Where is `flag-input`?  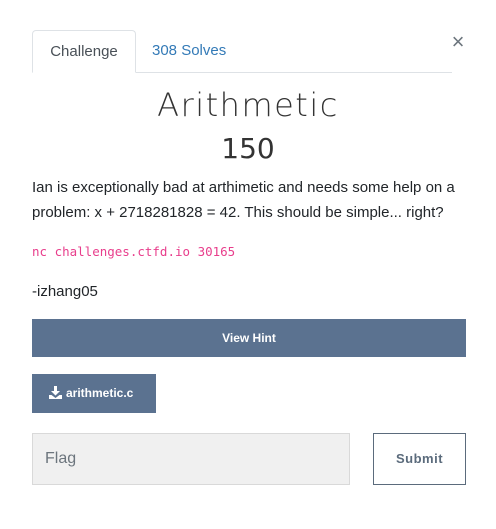 flag-input is located at coordinates (191, 459).